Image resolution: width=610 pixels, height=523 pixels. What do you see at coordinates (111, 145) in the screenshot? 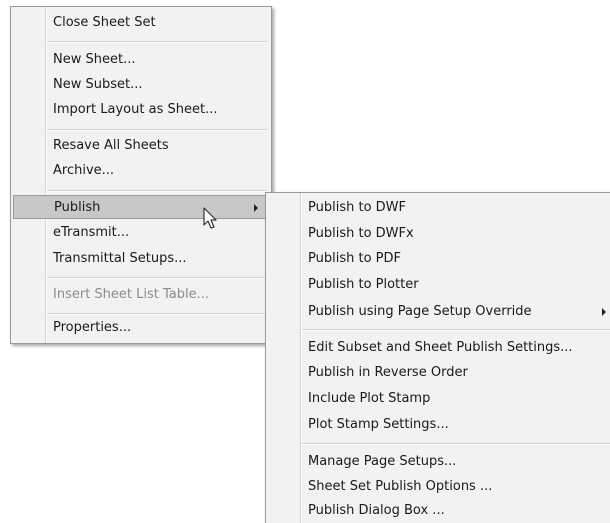
I see `menu-item-label: Resave All Sheets` at bounding box center [111, 145].